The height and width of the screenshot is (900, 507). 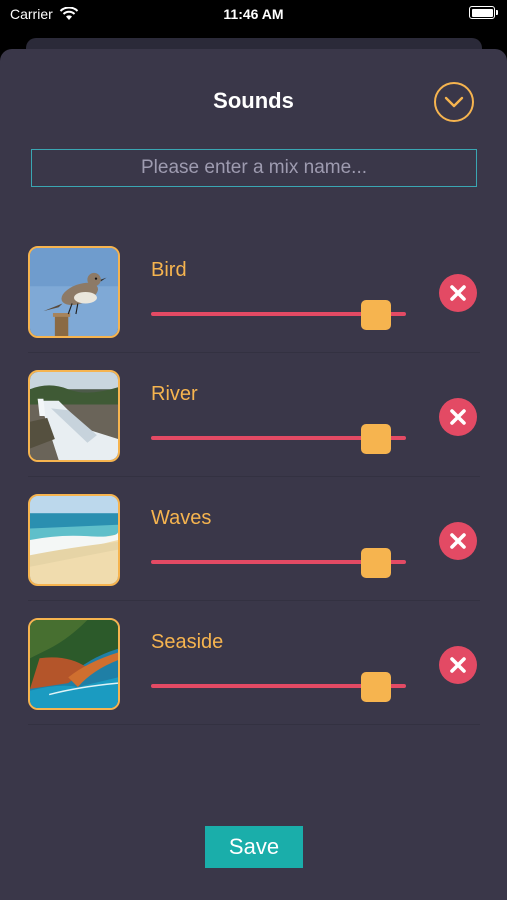 I want to click on sound-row-waves: Waves, so click(x=254, y=554).